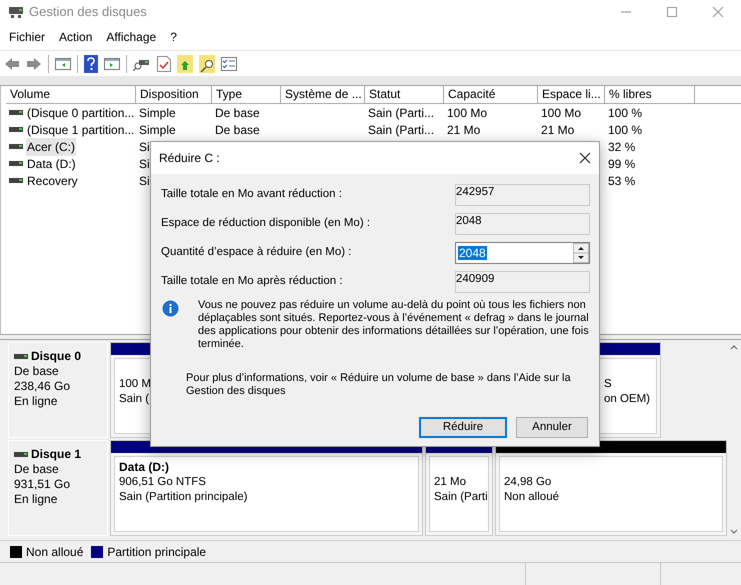 The width and height of the screenshot is (741, 585). Describe the element at coordinates (528, 482) in the screenshot. I see `partition-info: 24,98 Go` at that location.